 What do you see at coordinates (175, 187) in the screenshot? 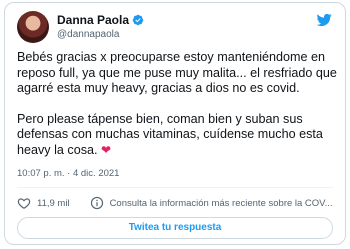
I see `divider` at bounding box center [175, 187].